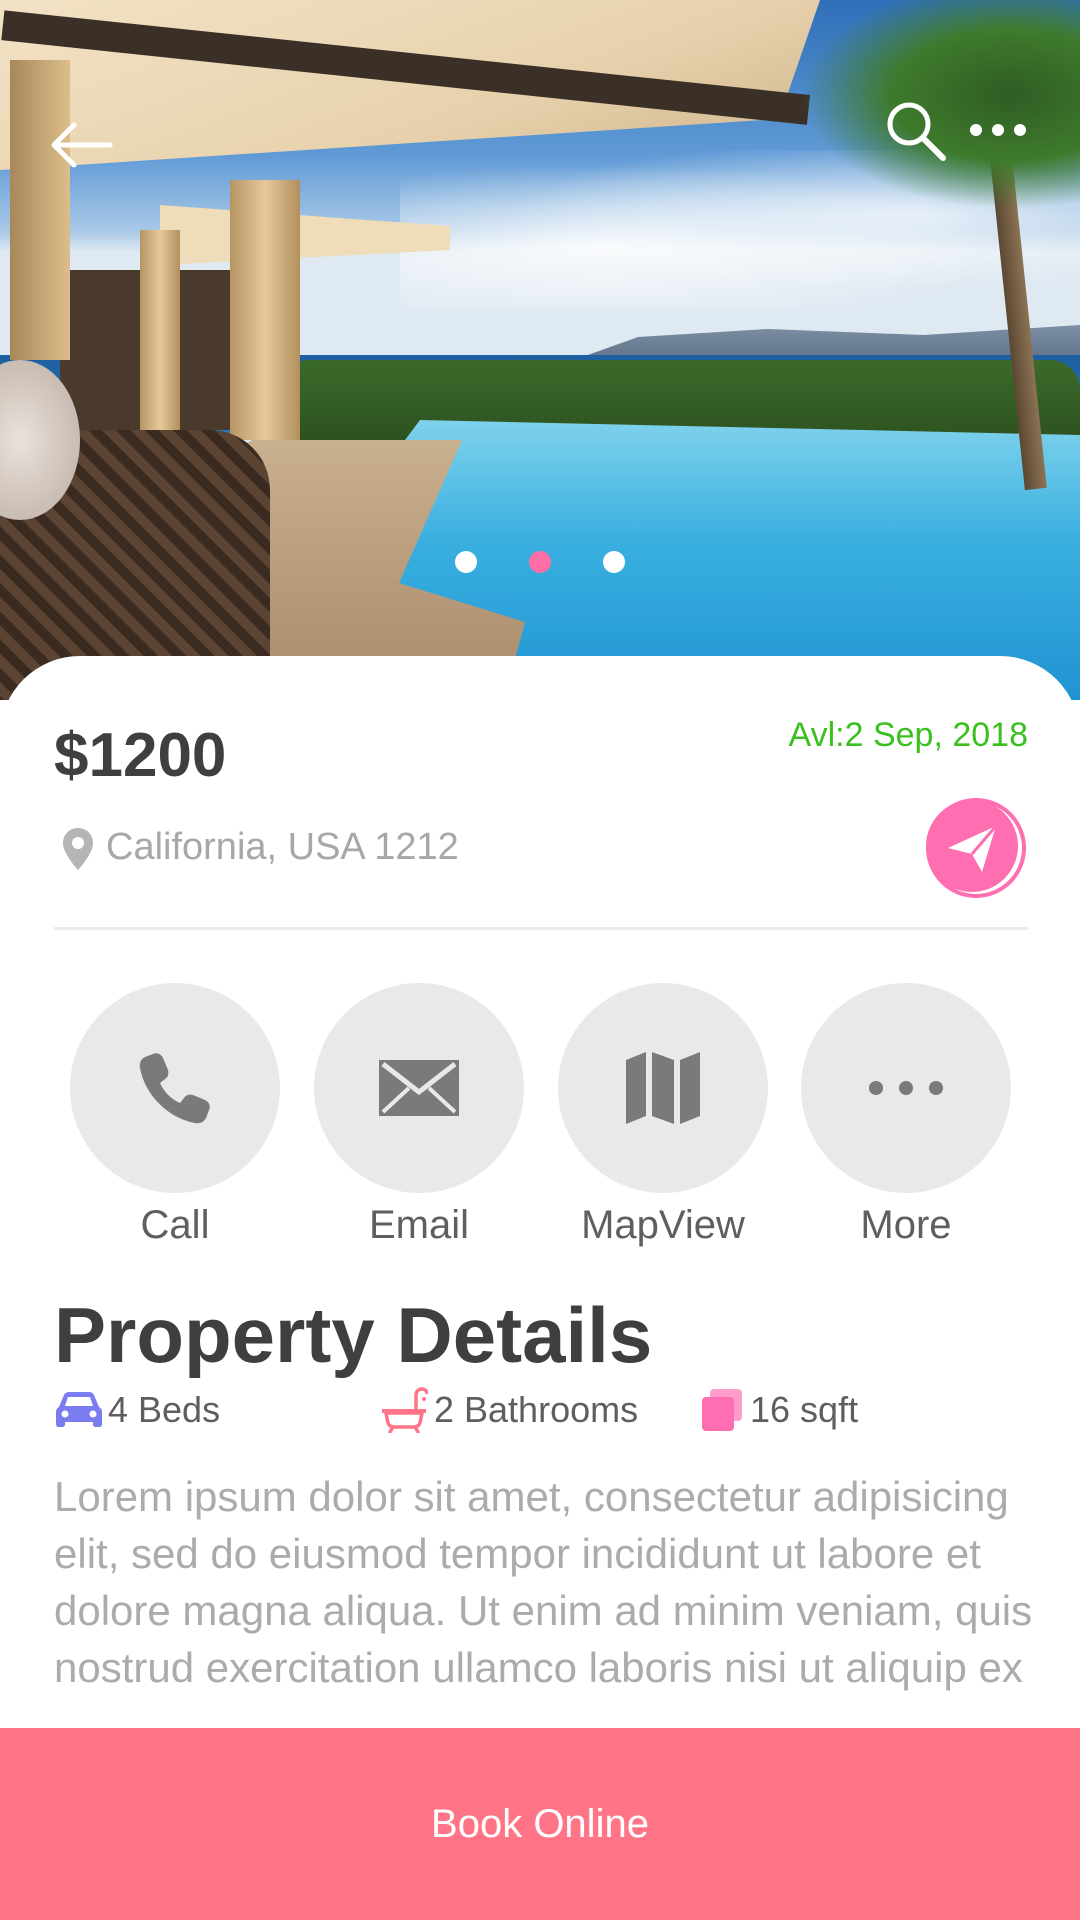 This screenshot has height=1920, width=1080. I want to click on mapview-button: MapView, so click(663, 1115).